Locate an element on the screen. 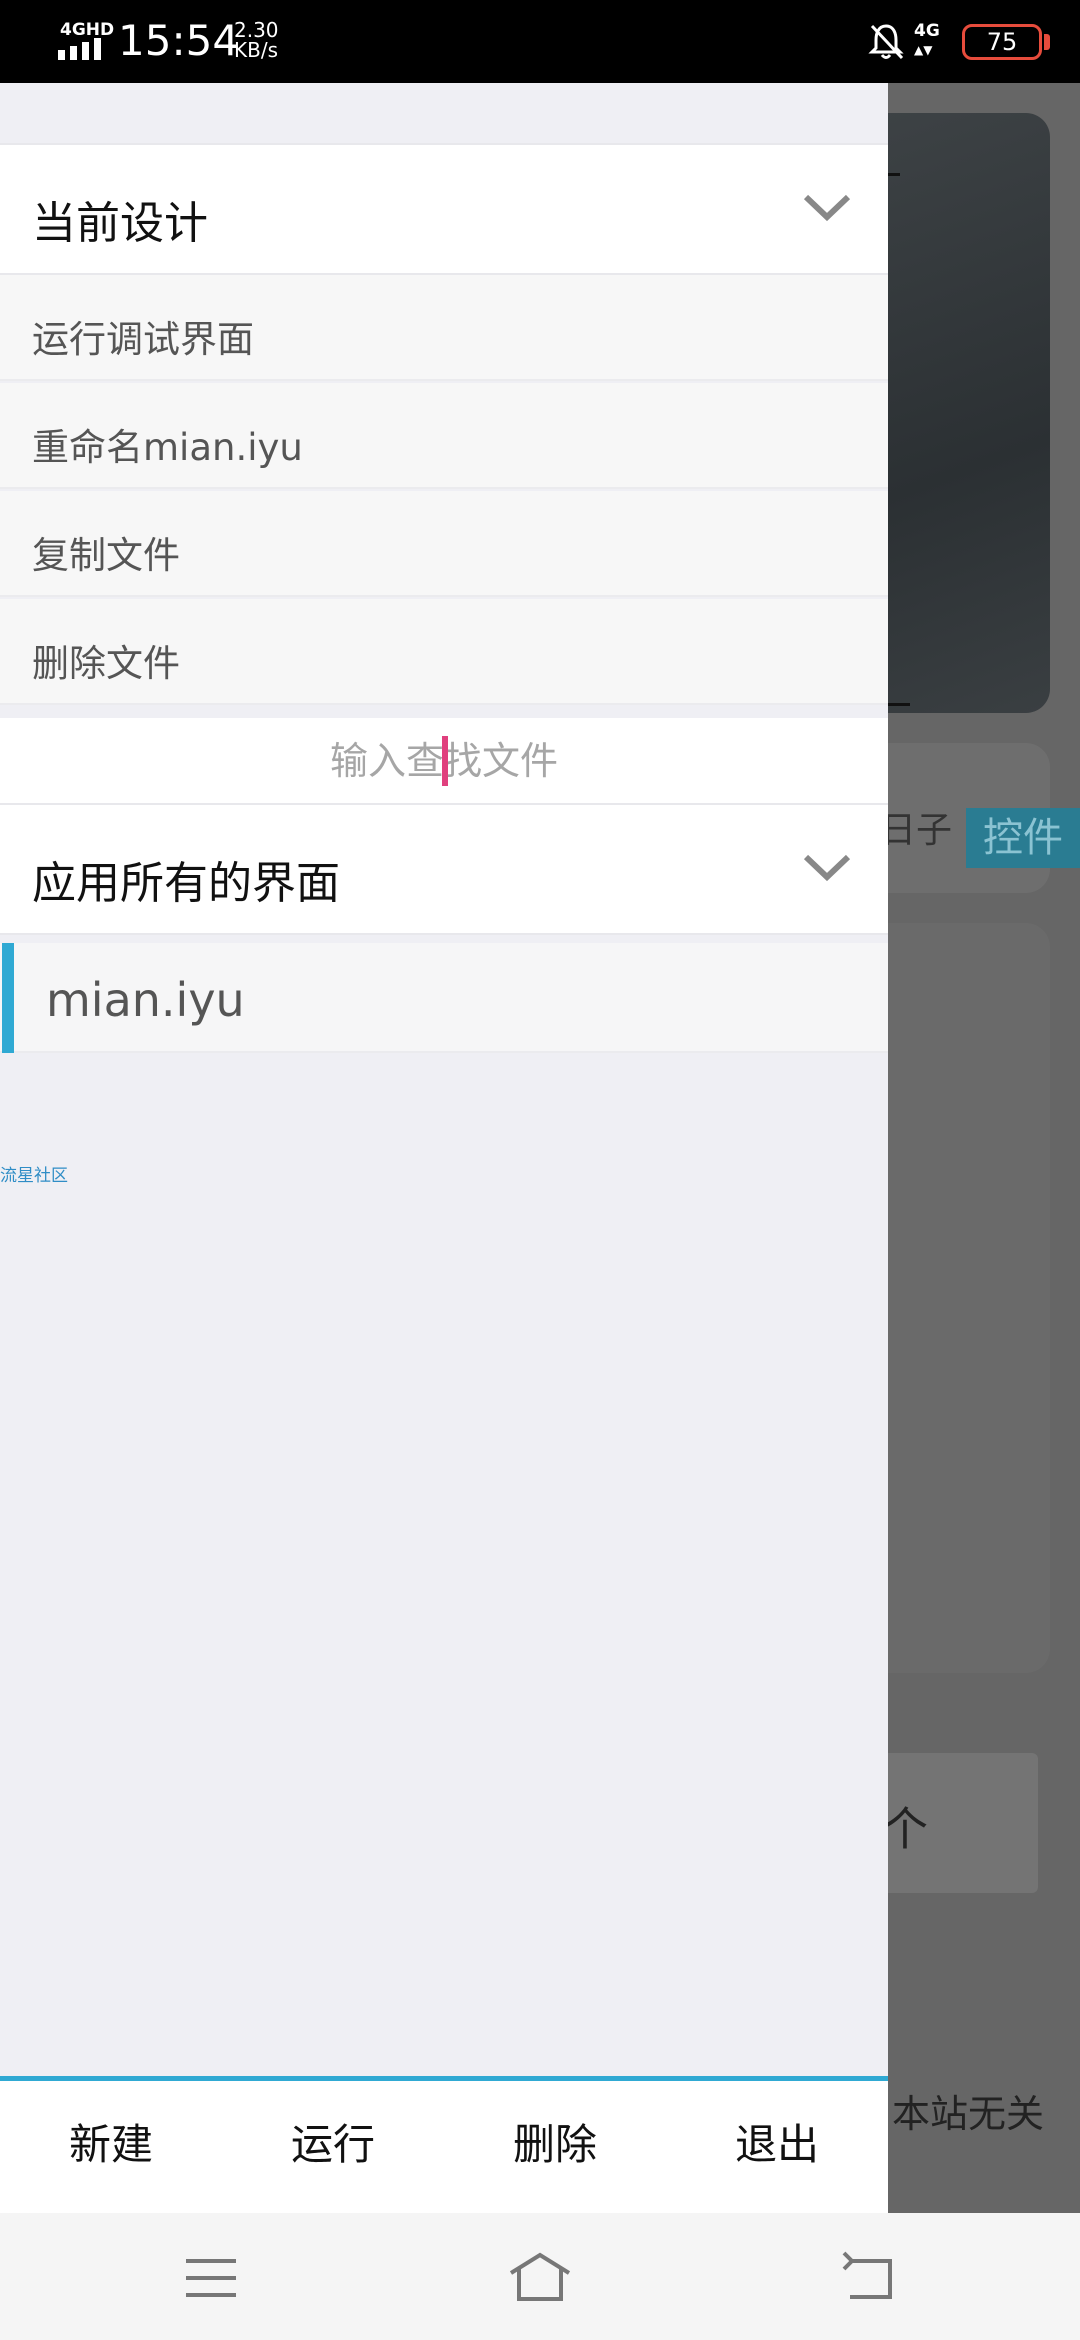  delete-button: 删除 is located at coordinates (555, 2147).